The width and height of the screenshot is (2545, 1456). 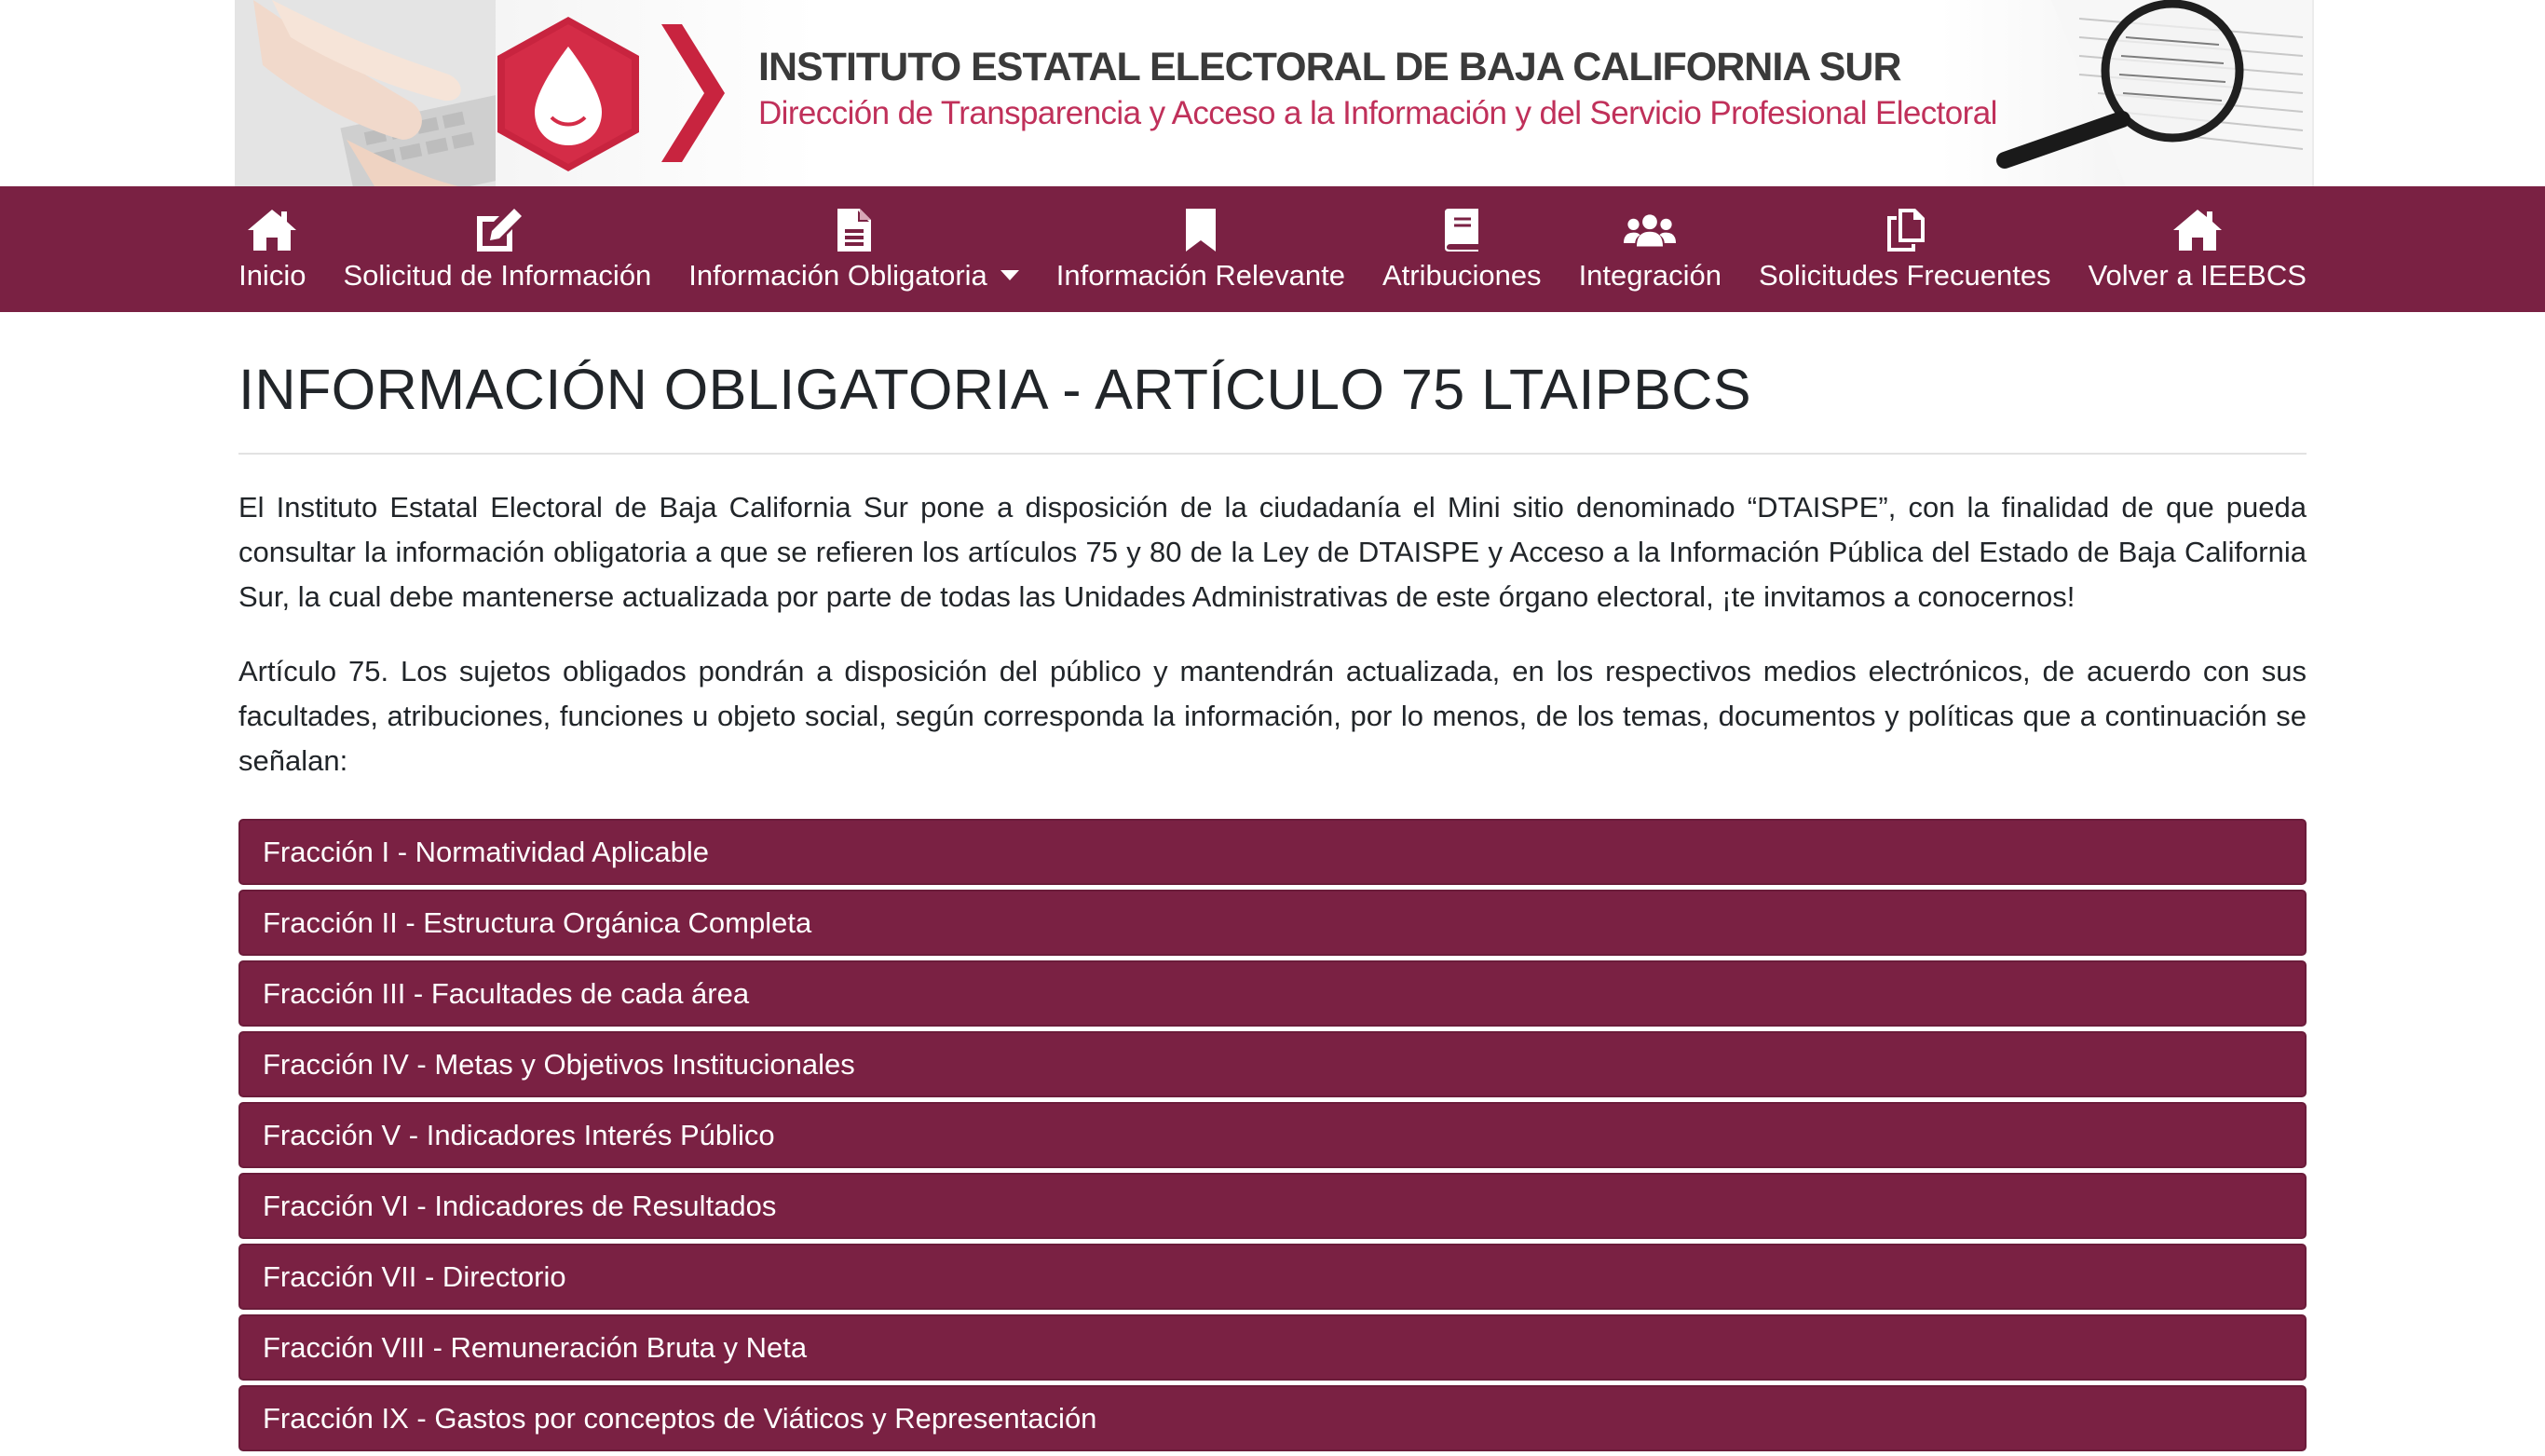 I want to click on nav-label: Información Relevante, so click(x=1200, y=275).